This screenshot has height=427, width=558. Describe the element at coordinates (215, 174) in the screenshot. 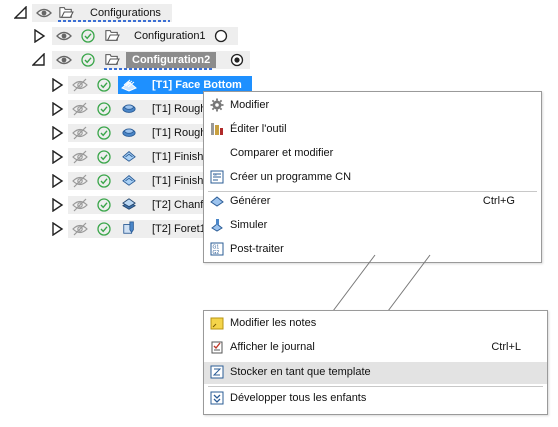

I see `svg-text: G` at that location.